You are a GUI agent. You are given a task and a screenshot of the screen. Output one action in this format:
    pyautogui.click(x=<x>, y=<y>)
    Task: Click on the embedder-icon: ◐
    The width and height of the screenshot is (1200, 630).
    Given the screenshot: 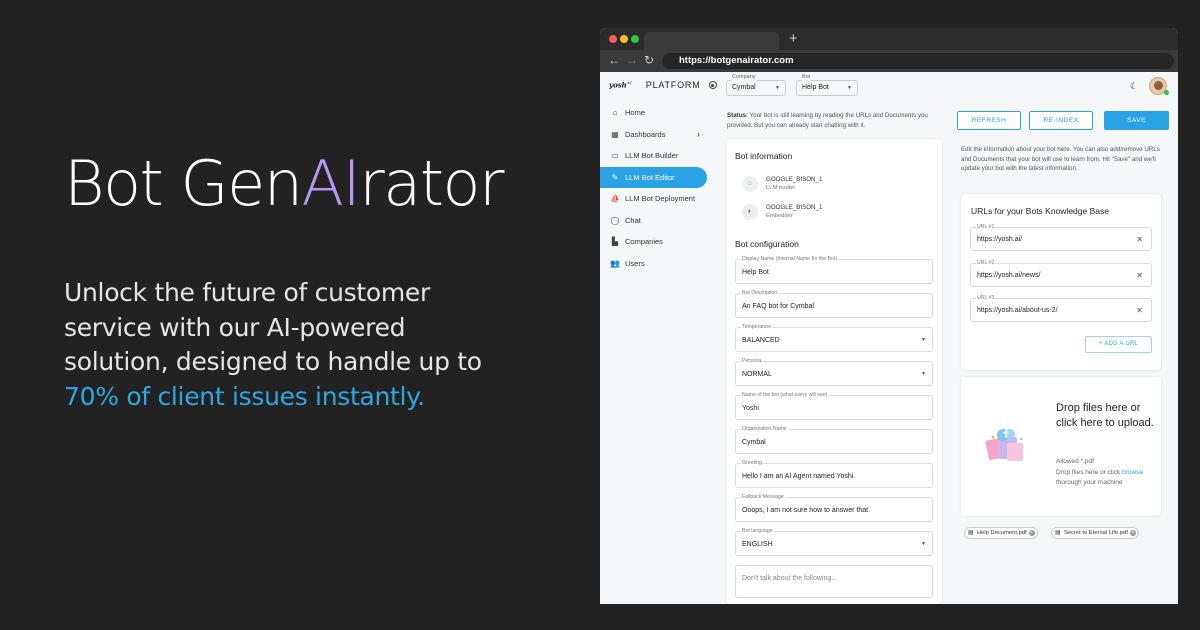 What is the action you would take?
    pyautogui.click(x=750, y=212)
    